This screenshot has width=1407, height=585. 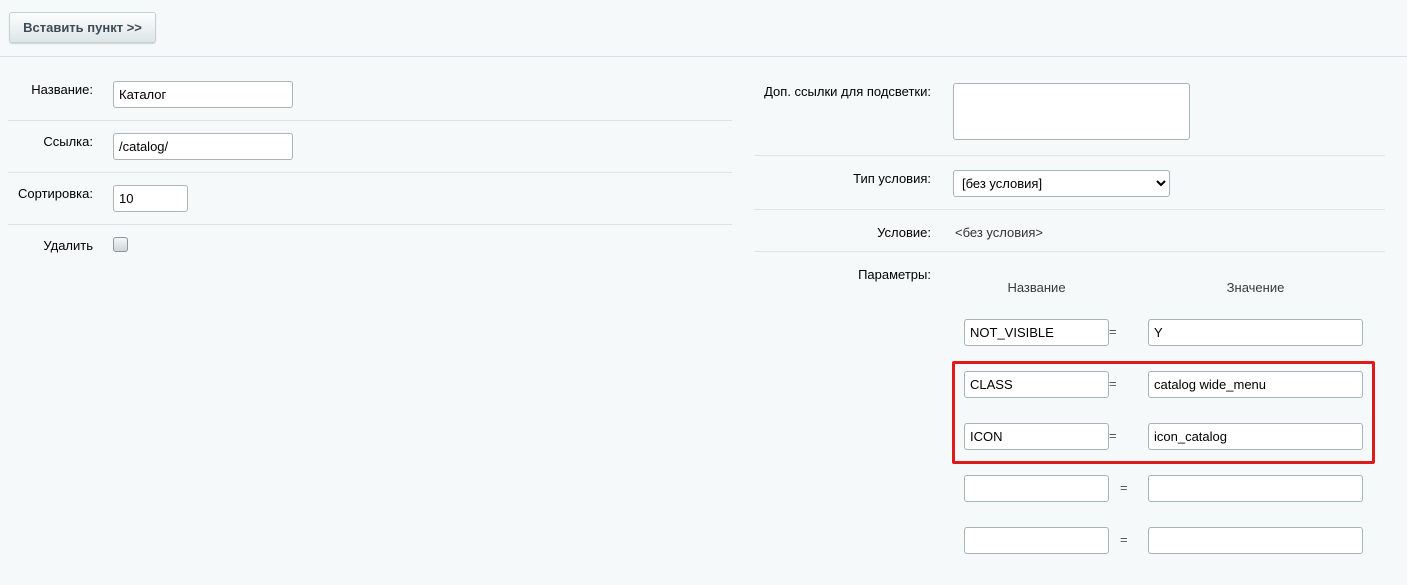 What do you see at coordinates (68, 245) in the screenshot?
I see `delete-label: Удалить` at bounding box center [68, 245].